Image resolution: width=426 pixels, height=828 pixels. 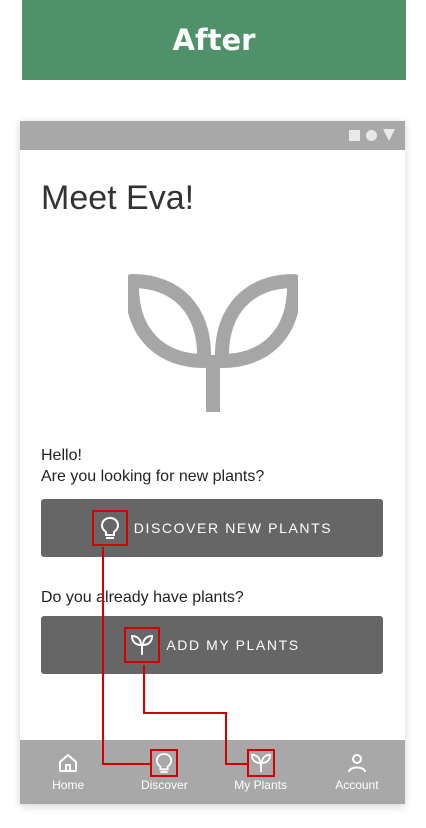 I want to click on user-icon, so click(x=357, y=763).